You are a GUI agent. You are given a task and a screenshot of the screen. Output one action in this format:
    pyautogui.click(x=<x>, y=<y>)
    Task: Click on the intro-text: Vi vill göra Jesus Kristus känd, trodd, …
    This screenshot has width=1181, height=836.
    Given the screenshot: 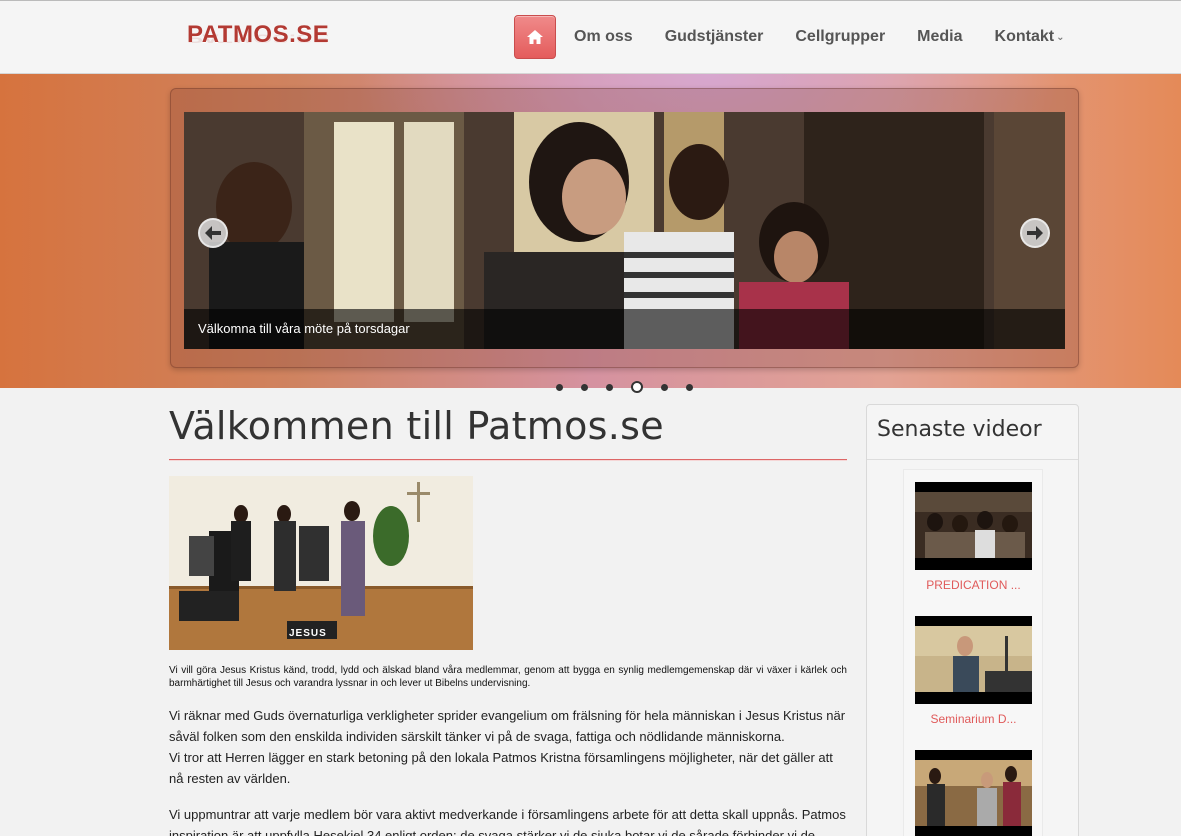 What is the action you would take?
    pyautogui.click(x=508, y=677)
    